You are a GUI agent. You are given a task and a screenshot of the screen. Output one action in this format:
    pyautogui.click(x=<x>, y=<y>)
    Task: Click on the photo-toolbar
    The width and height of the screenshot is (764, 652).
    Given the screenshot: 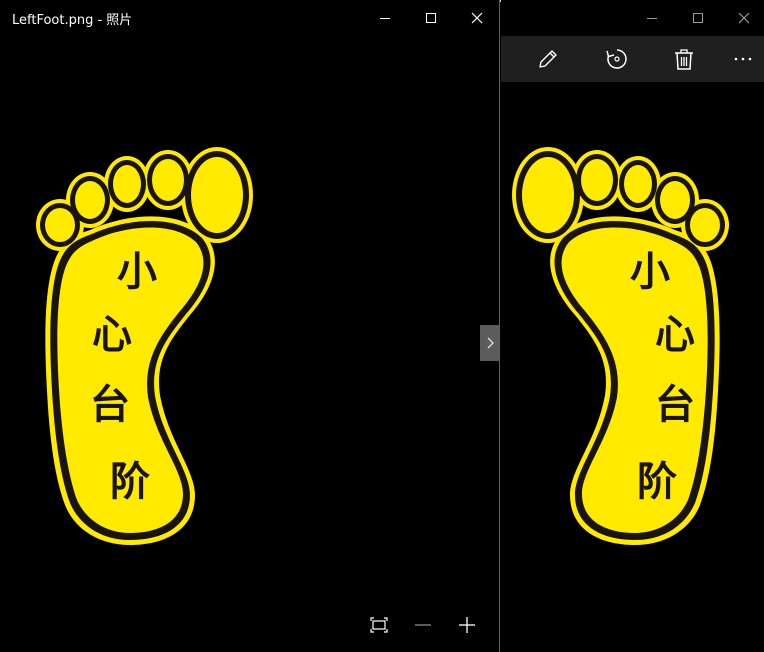 What is the action you would take?
    pyautogui.click(x=632, y=59)
    